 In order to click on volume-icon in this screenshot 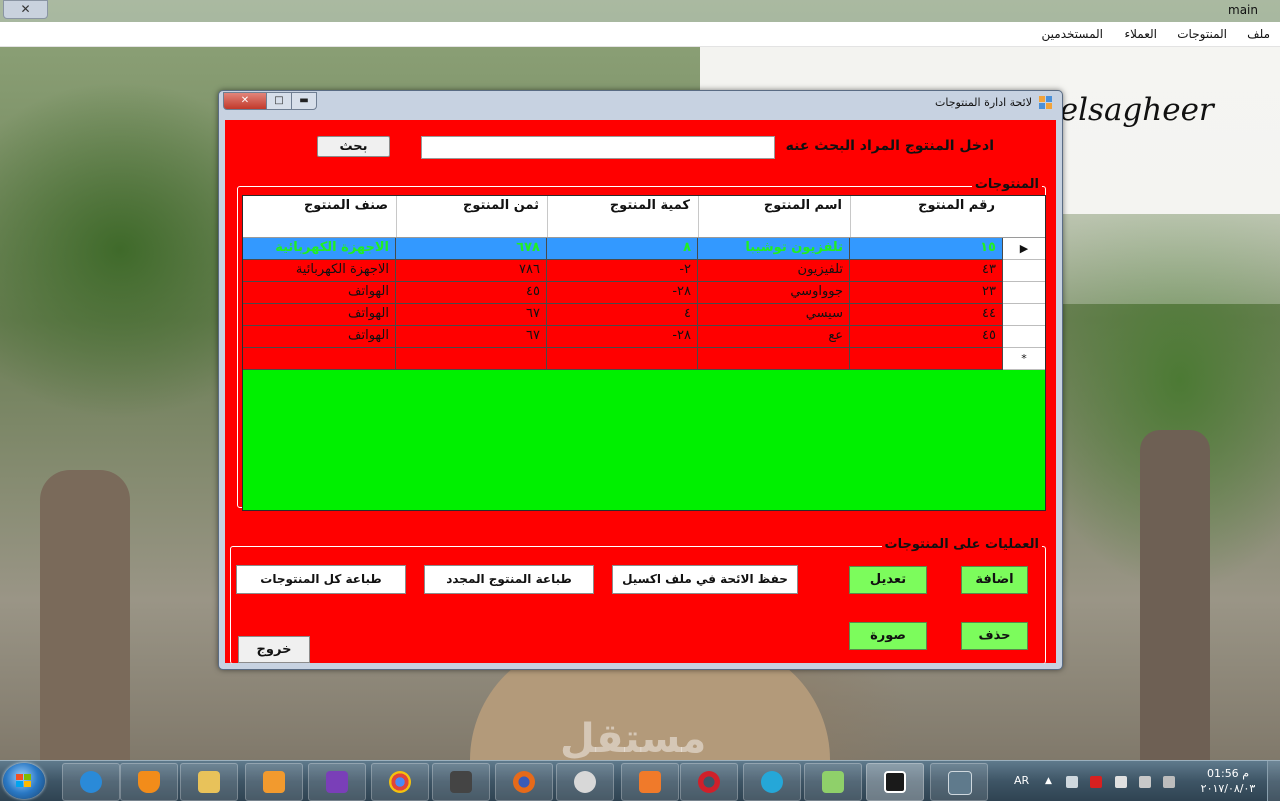, I will do `click(1072, 782)`.